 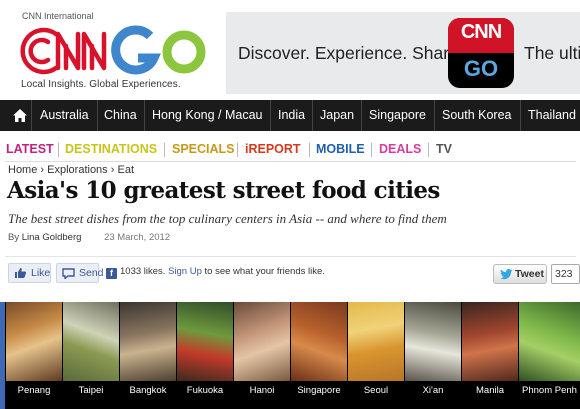 What do you see at coordinates (481, 53) in the screenshot?
I see `cnngo-app-icon: CNN GO` at bounding box center [481, 53].